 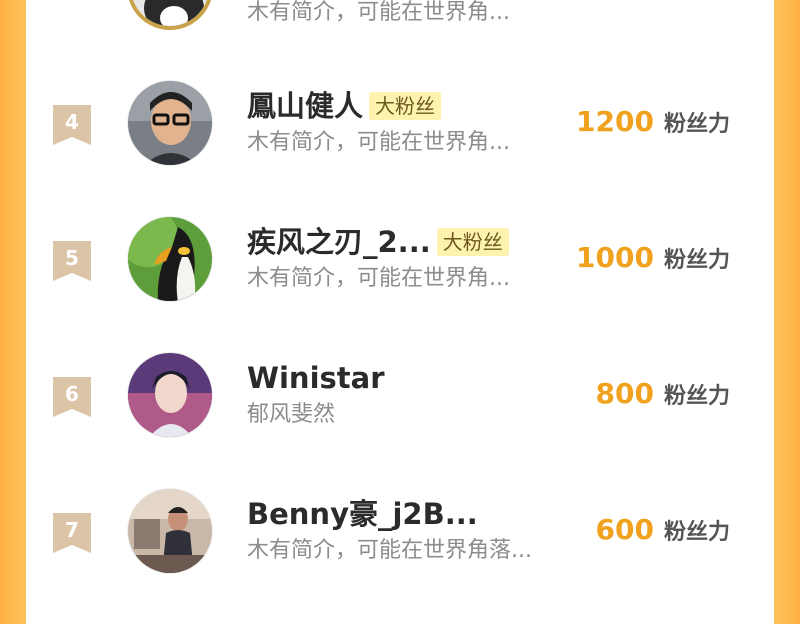 I want to click on user-name-line: Winistar, so click(x=316, y=378).